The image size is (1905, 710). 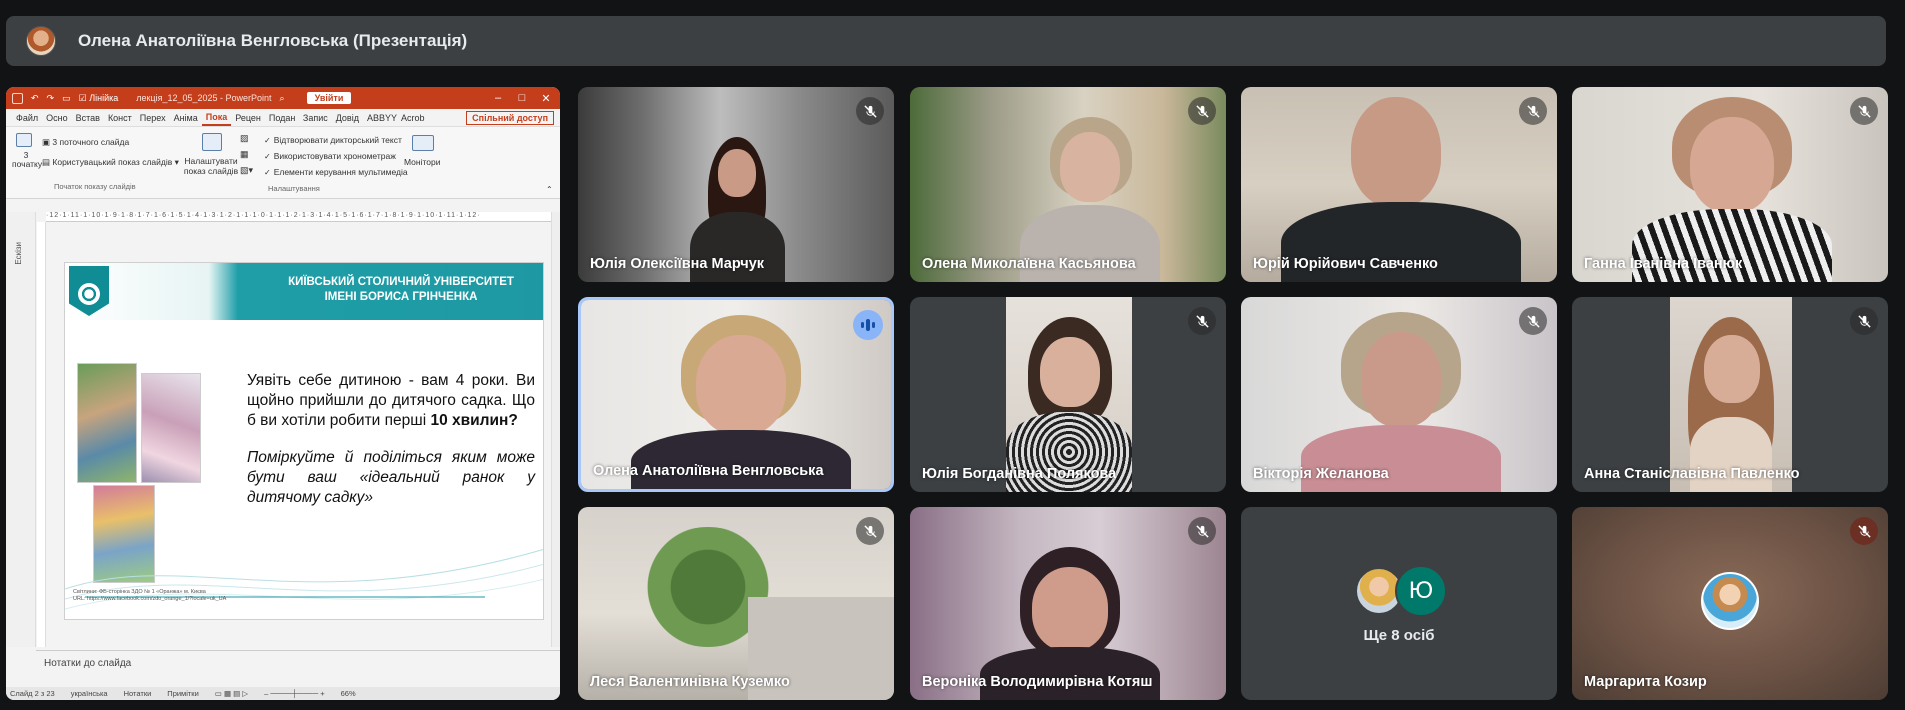 I want to click on participant-tile: Вікторія Желанова, so click(x=1399, y=394).